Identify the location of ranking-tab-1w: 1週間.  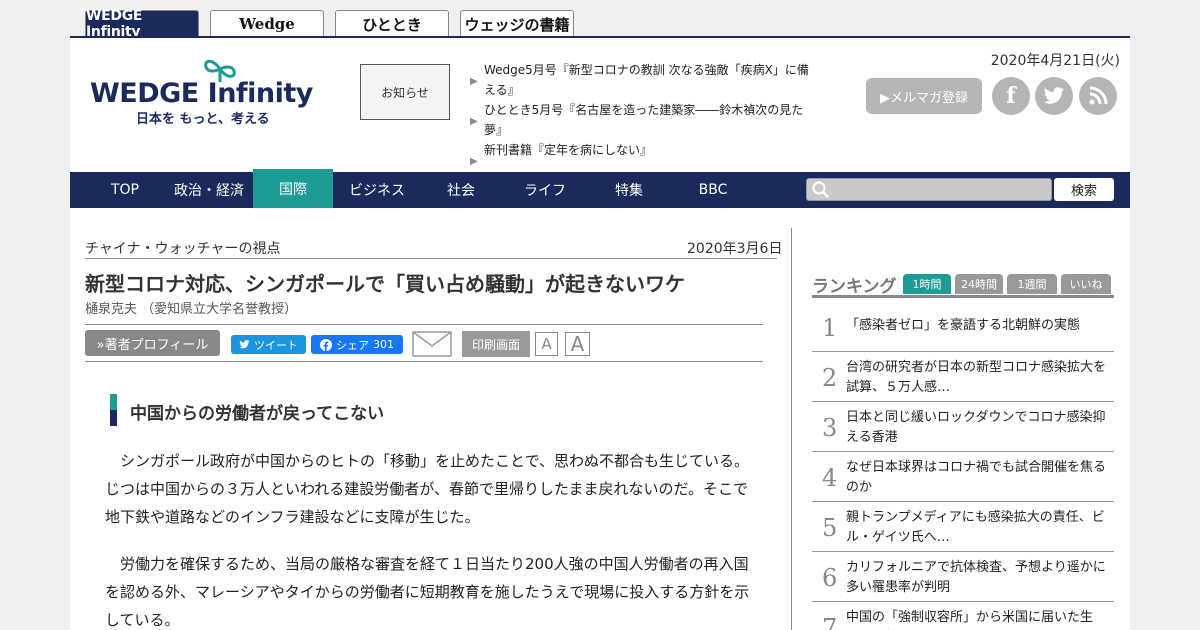
(1032, 284).